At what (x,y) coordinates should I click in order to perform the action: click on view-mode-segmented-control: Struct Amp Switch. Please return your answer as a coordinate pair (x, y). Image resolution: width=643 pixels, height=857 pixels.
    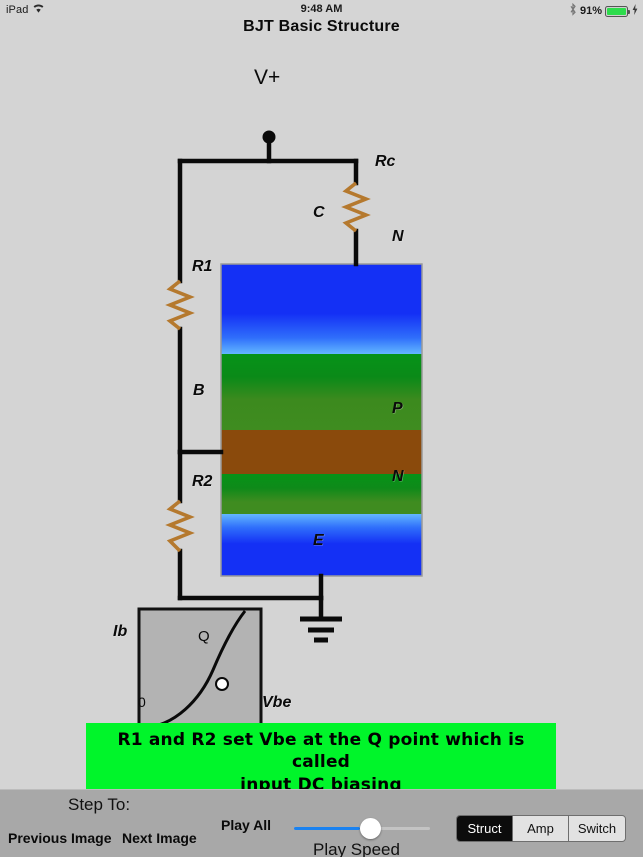
    Looking at the image, I should click on (541, 828).